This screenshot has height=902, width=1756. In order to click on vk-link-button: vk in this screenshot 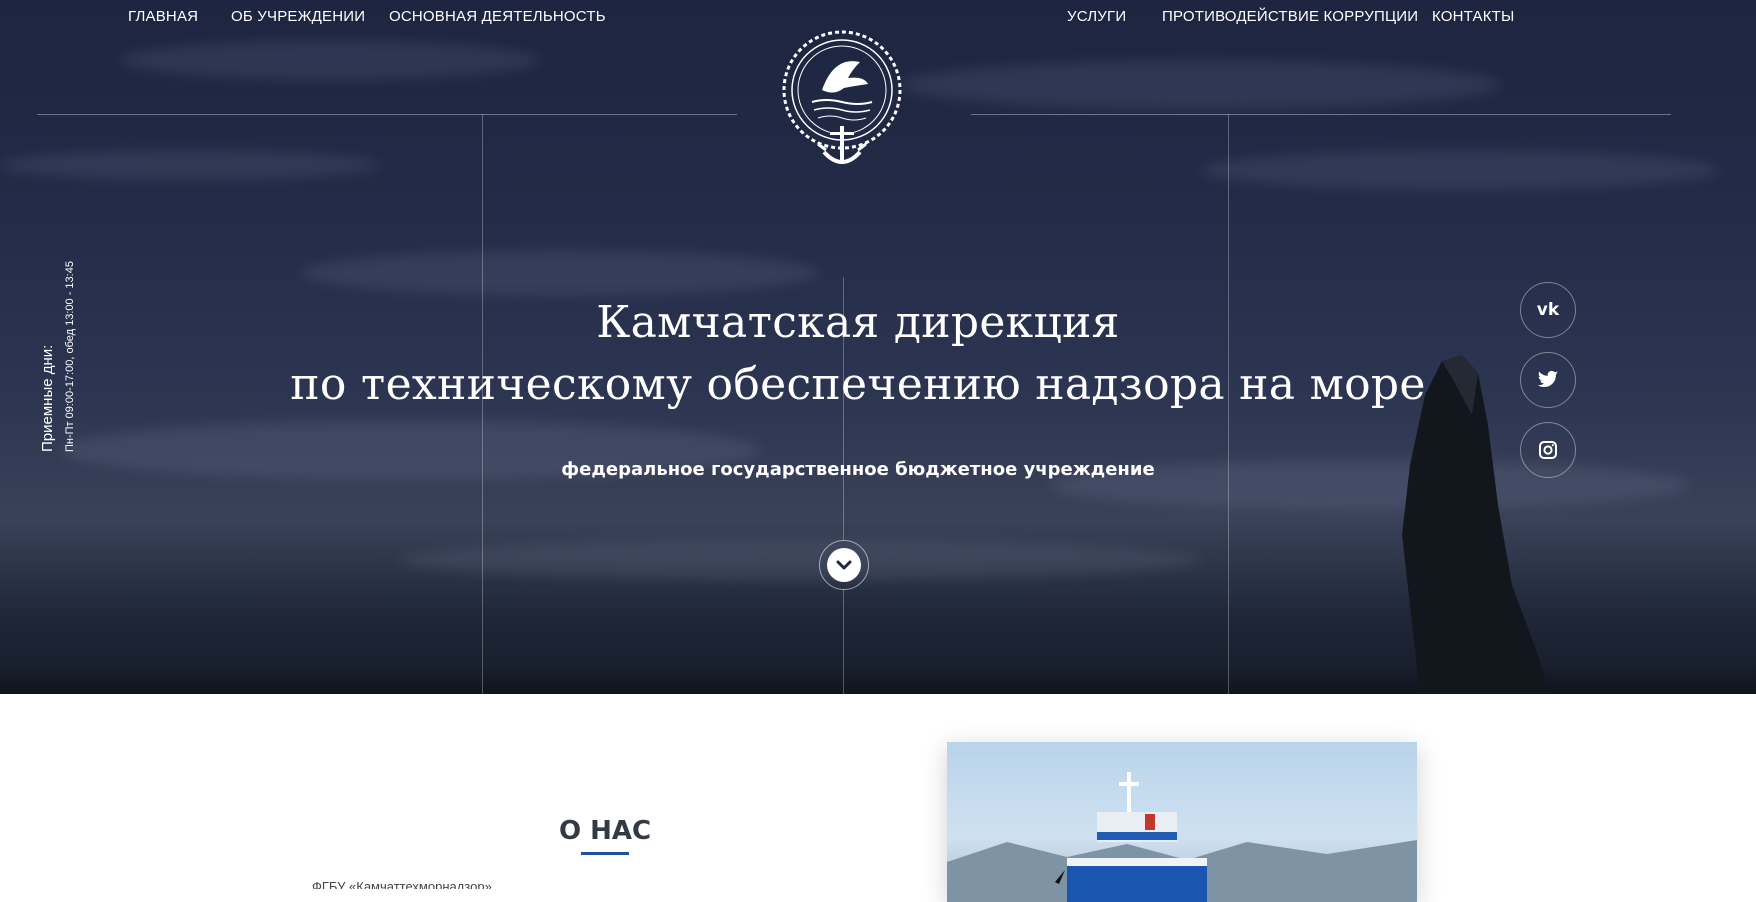, I will do `click(1548, 310)`.